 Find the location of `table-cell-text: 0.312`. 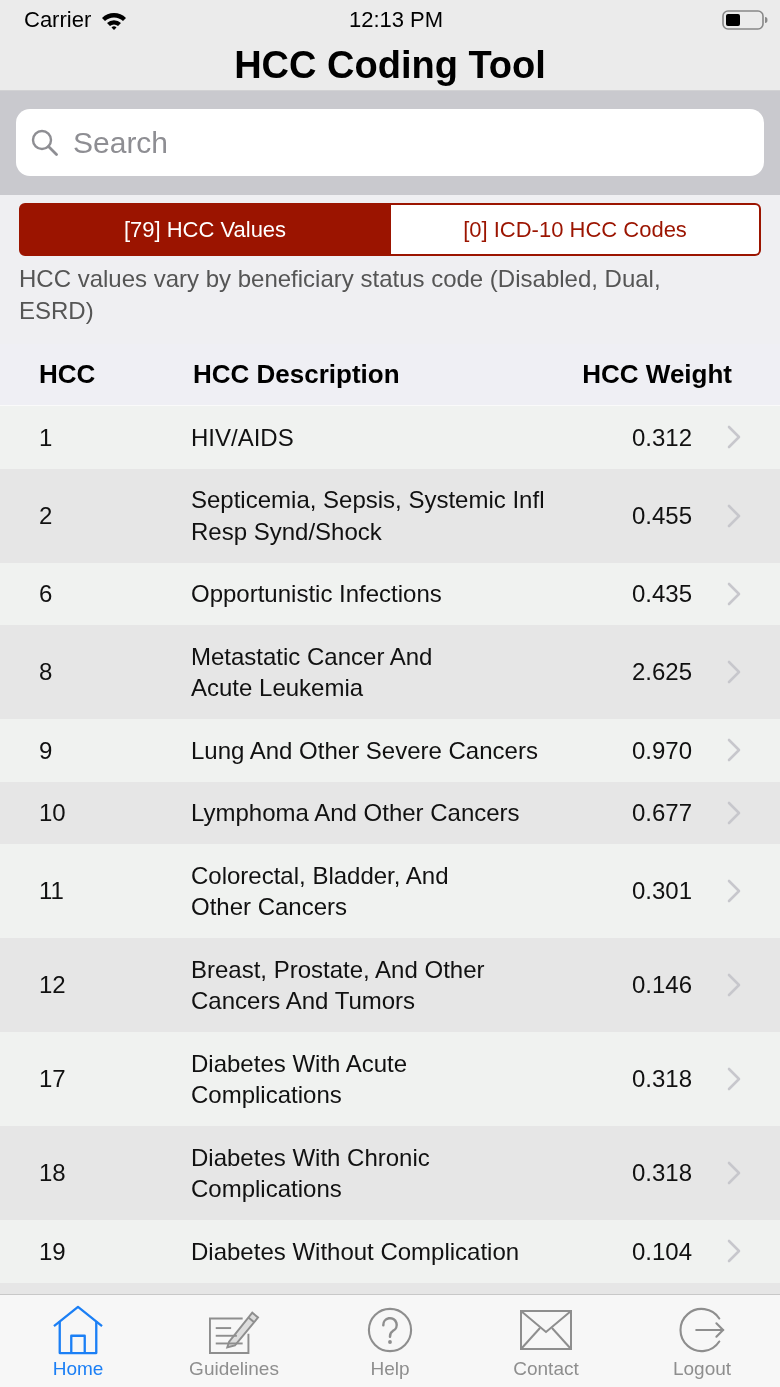

table-cell-text: 0.312 is located at coordinates (661, 437).